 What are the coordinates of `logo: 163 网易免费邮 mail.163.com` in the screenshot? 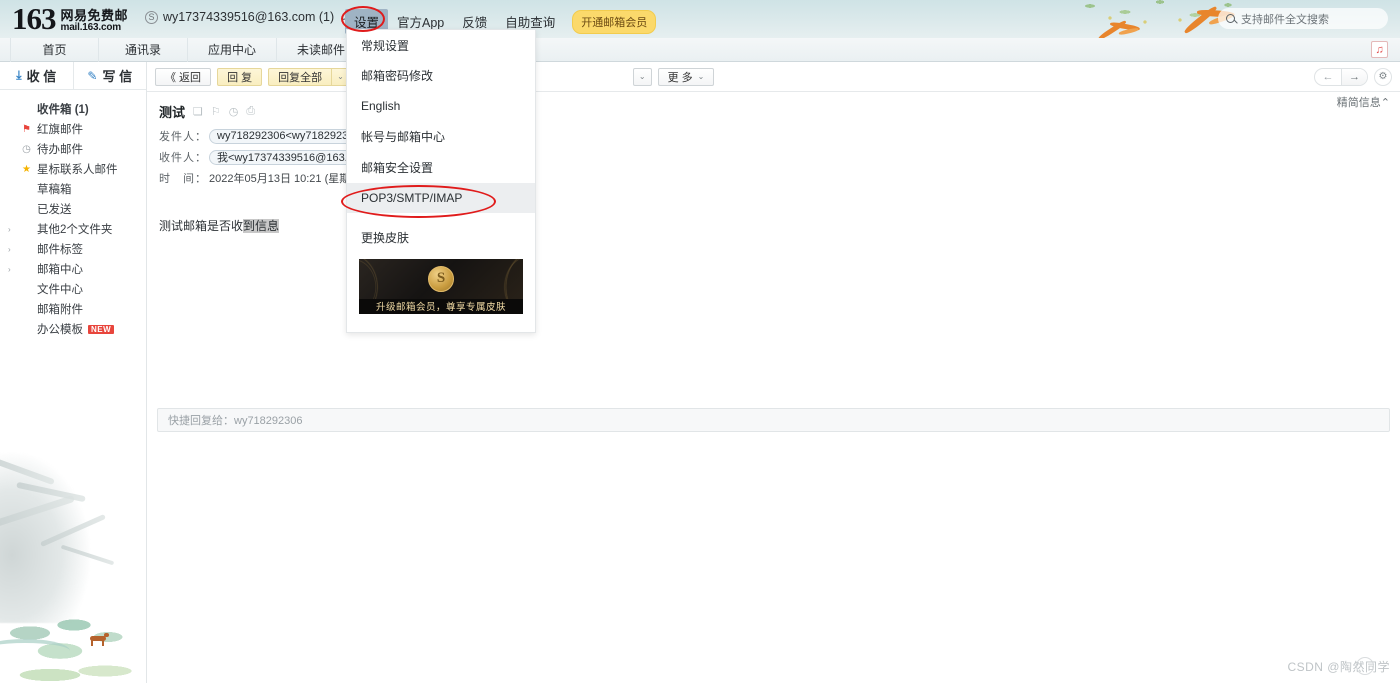 It's located at (70, 18).